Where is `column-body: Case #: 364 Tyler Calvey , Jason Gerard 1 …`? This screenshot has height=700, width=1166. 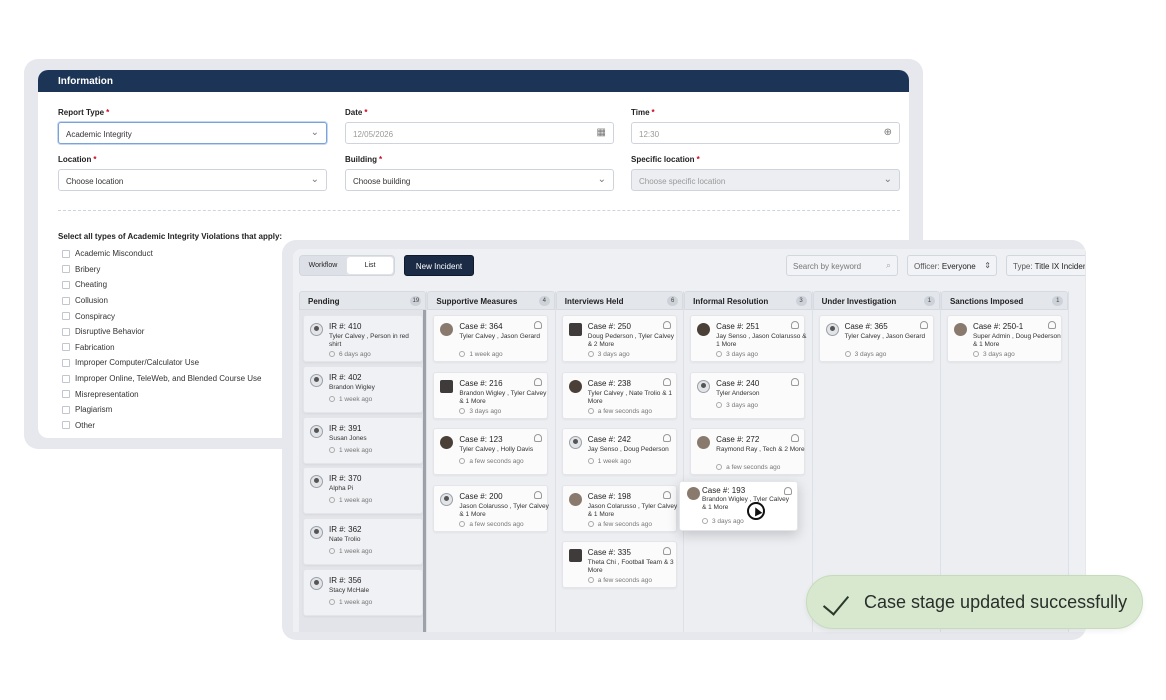
column-body: Case #: 364 Tyler Calvey , Jason Gerard 1 … is located at coordinates (491, 471).